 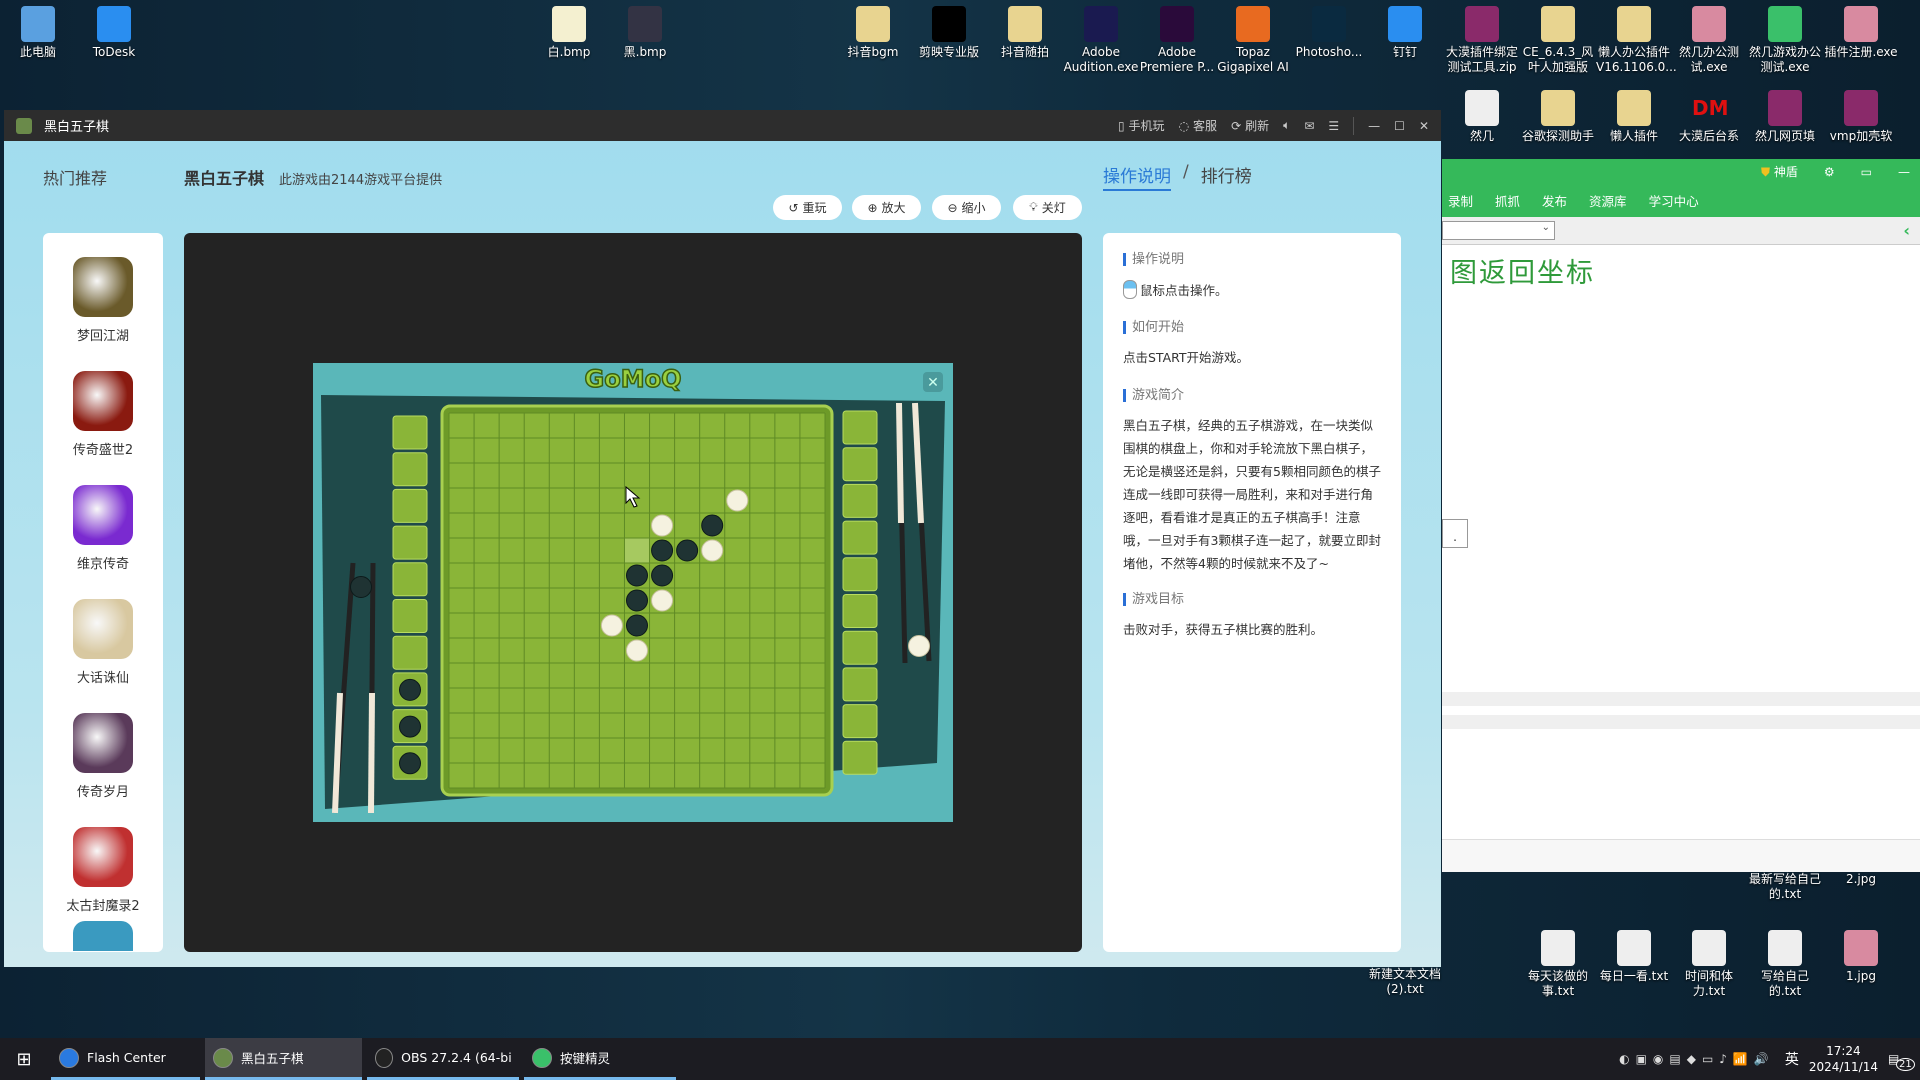 I want to click on toolbar-item: 学习中心, so click(x=1674, y=200).